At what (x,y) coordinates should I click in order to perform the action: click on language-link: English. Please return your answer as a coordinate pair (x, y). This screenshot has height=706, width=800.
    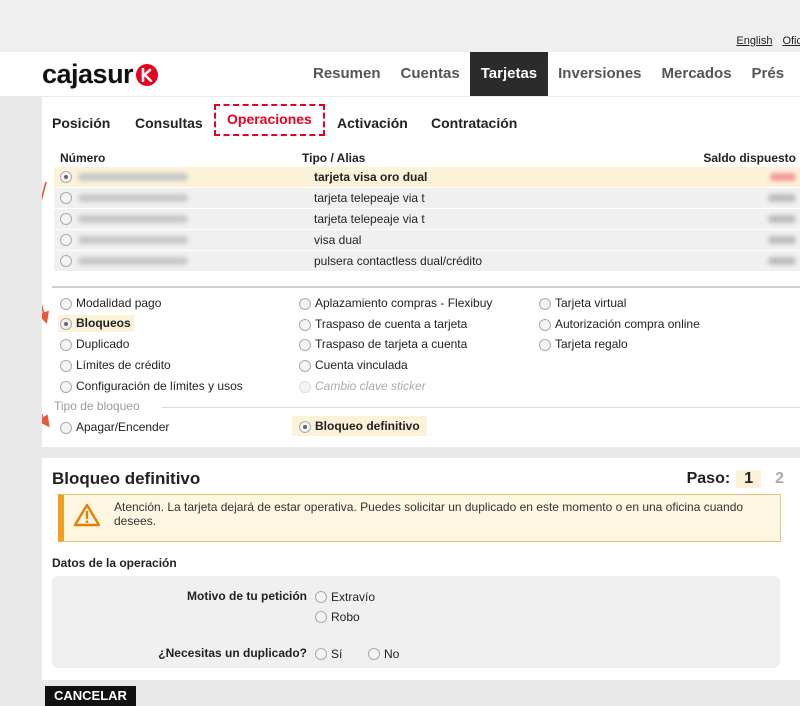
    Looking at the image, I should click on (754, 41).